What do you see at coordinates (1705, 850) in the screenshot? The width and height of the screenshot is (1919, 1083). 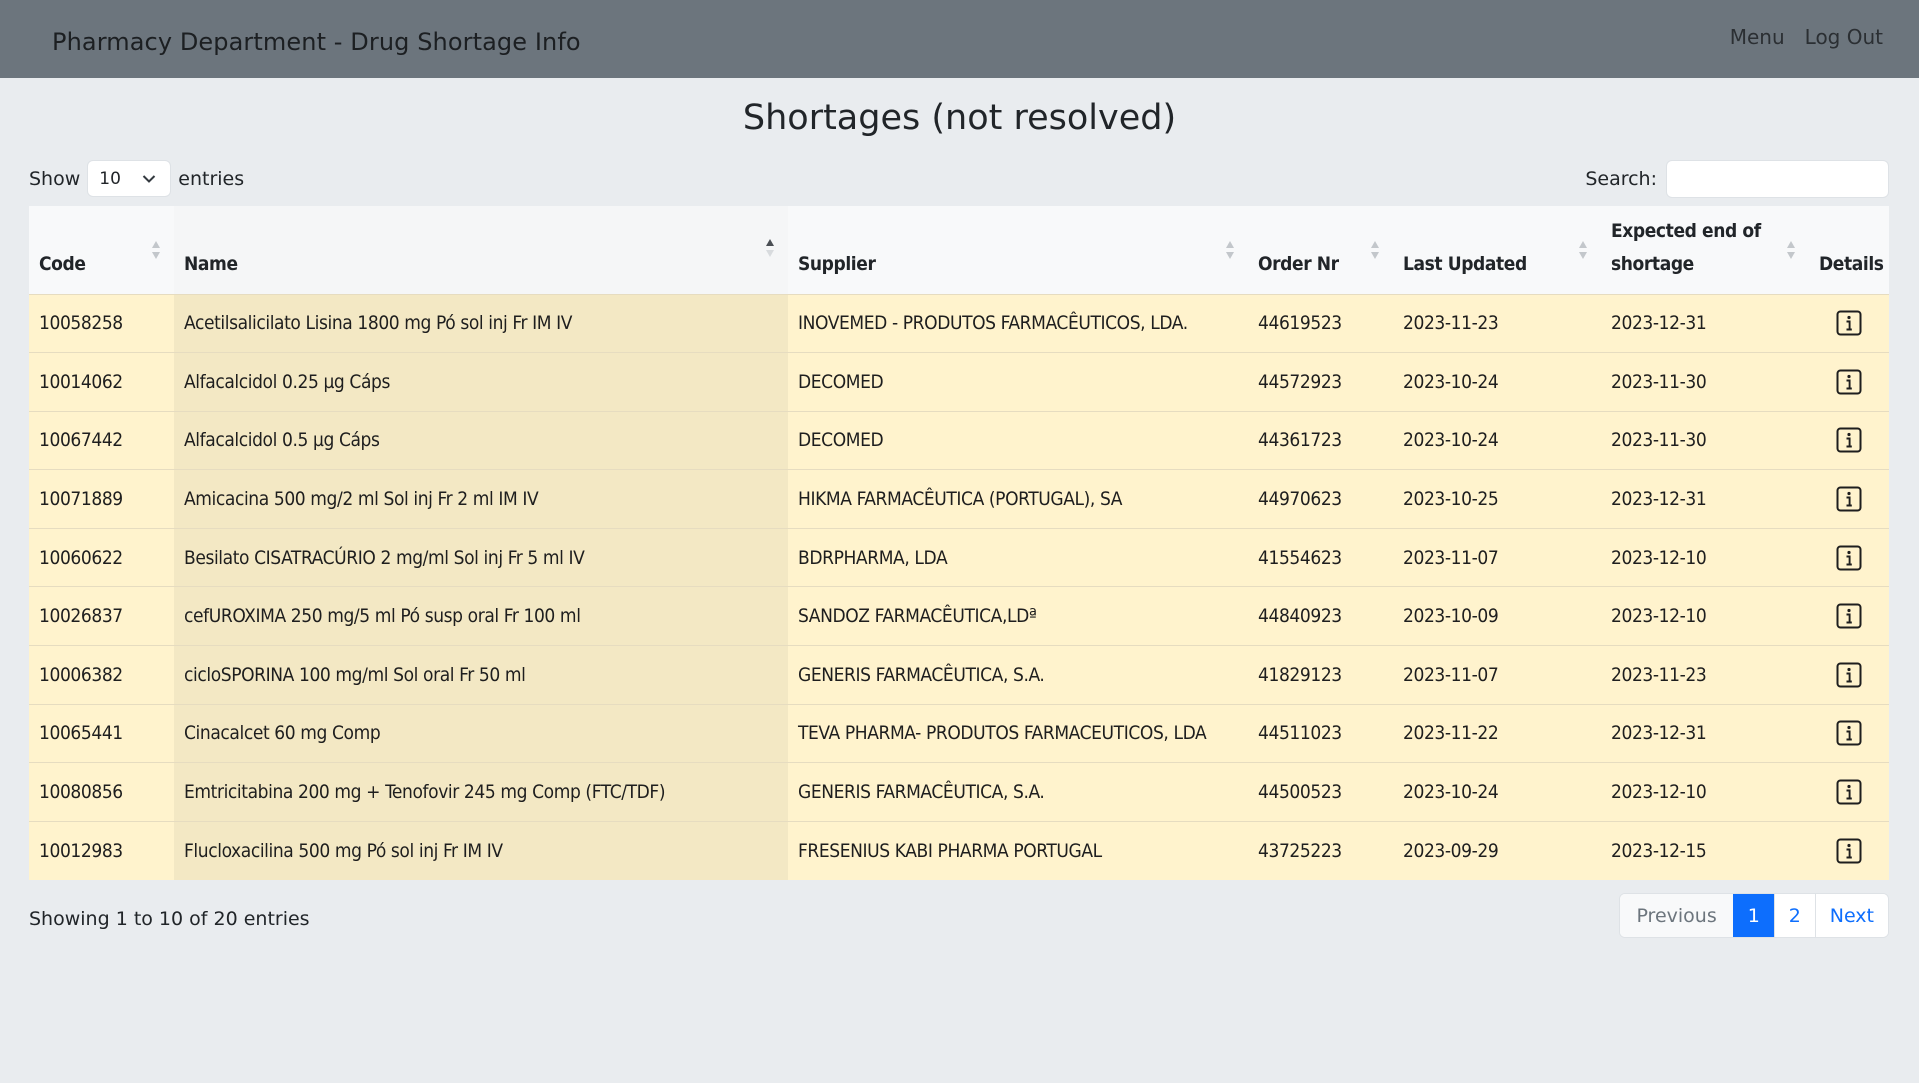 I see `cell-expected-end: 2023-12-15` at bounding box center [1705, 850].